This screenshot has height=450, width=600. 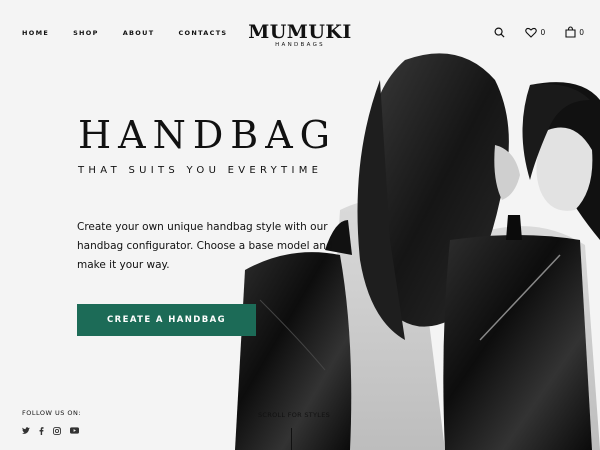 I want to click on cart-button: 0, so click(x=574, y=32).